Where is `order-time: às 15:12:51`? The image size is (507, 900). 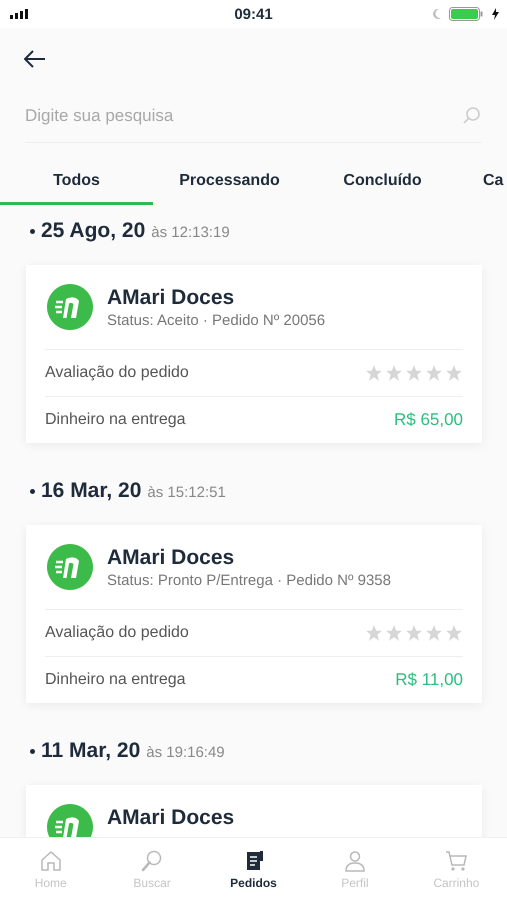 order-time: às 15:12:51 is located at coordinates (186, 492).